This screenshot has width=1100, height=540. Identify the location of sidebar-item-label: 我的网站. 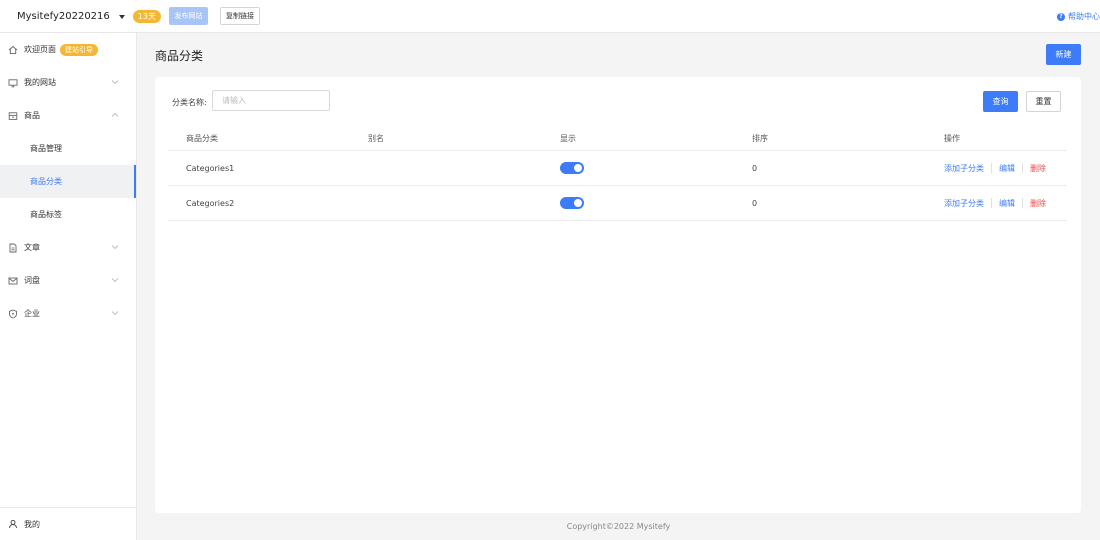
(40, 82).